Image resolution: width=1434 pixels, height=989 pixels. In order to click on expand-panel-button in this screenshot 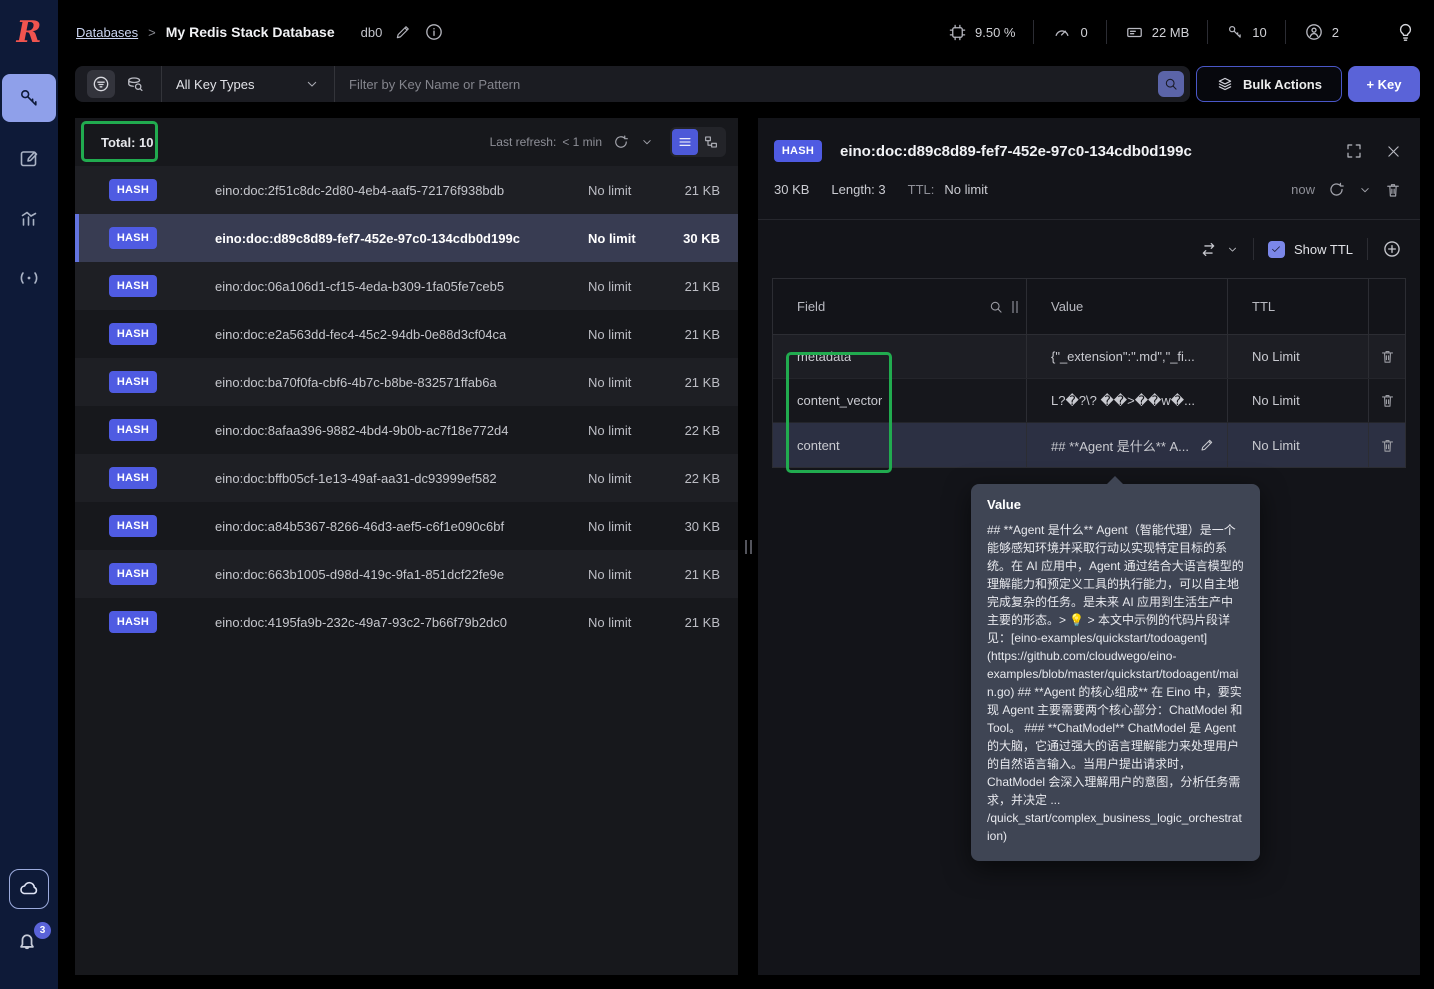, I will do `click(1354, 151)`.